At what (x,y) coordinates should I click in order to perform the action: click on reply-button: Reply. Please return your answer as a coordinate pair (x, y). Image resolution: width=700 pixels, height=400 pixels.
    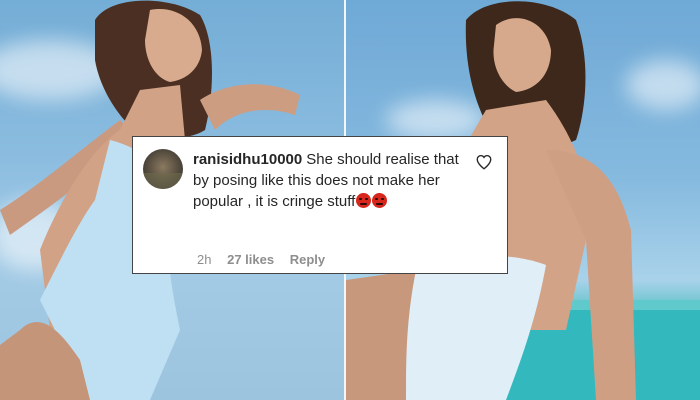
    Looking at the image, I should click on (307, 259).